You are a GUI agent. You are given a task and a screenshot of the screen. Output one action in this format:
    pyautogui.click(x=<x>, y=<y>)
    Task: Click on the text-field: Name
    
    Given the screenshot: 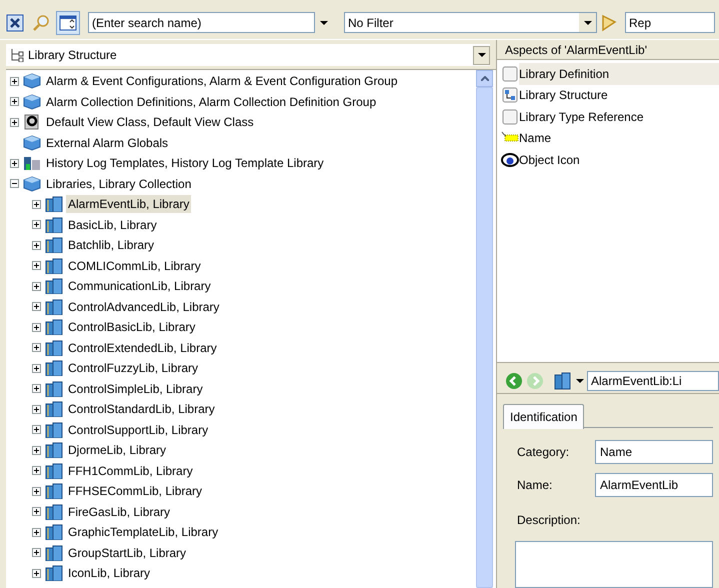 What is the action you would take?
    pyautogui.click(x=654, y=452)
    